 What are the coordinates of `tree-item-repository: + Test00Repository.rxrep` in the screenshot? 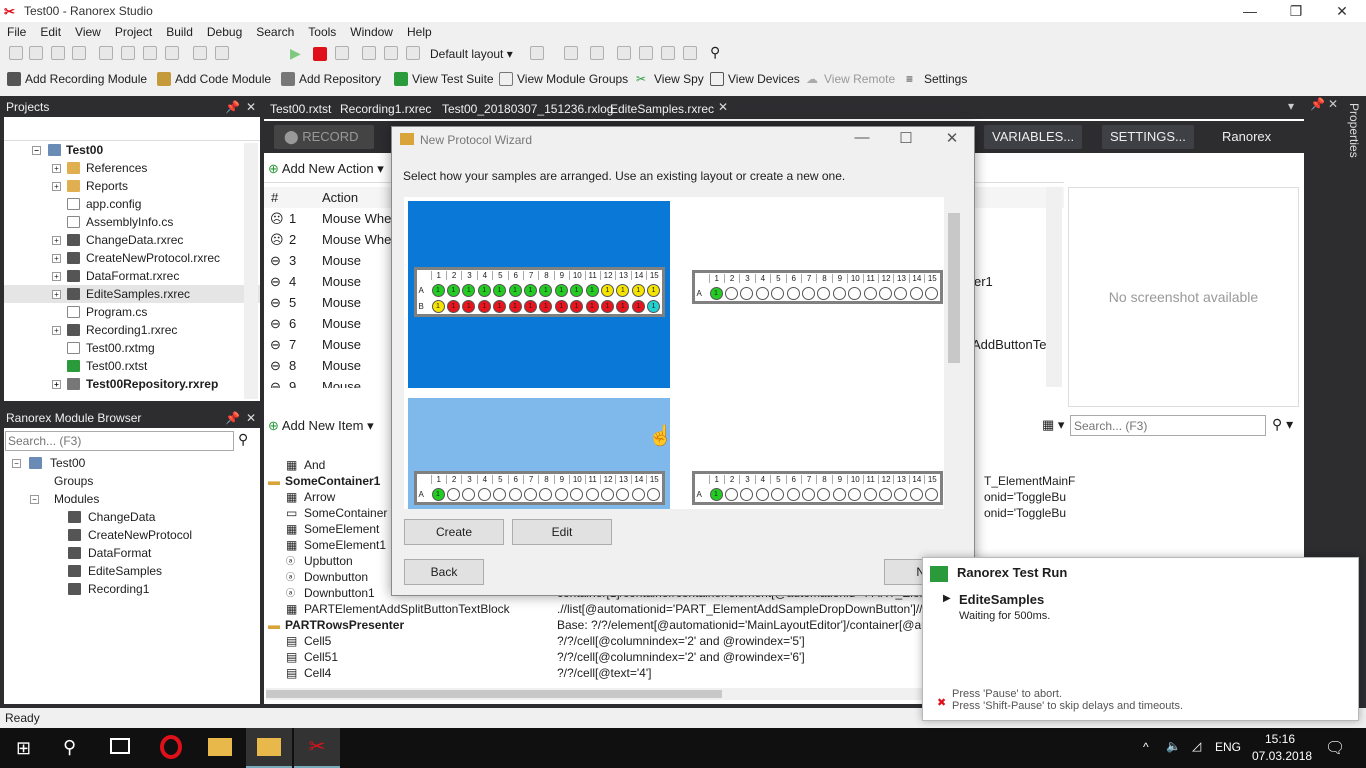 It's located at (132, 384).